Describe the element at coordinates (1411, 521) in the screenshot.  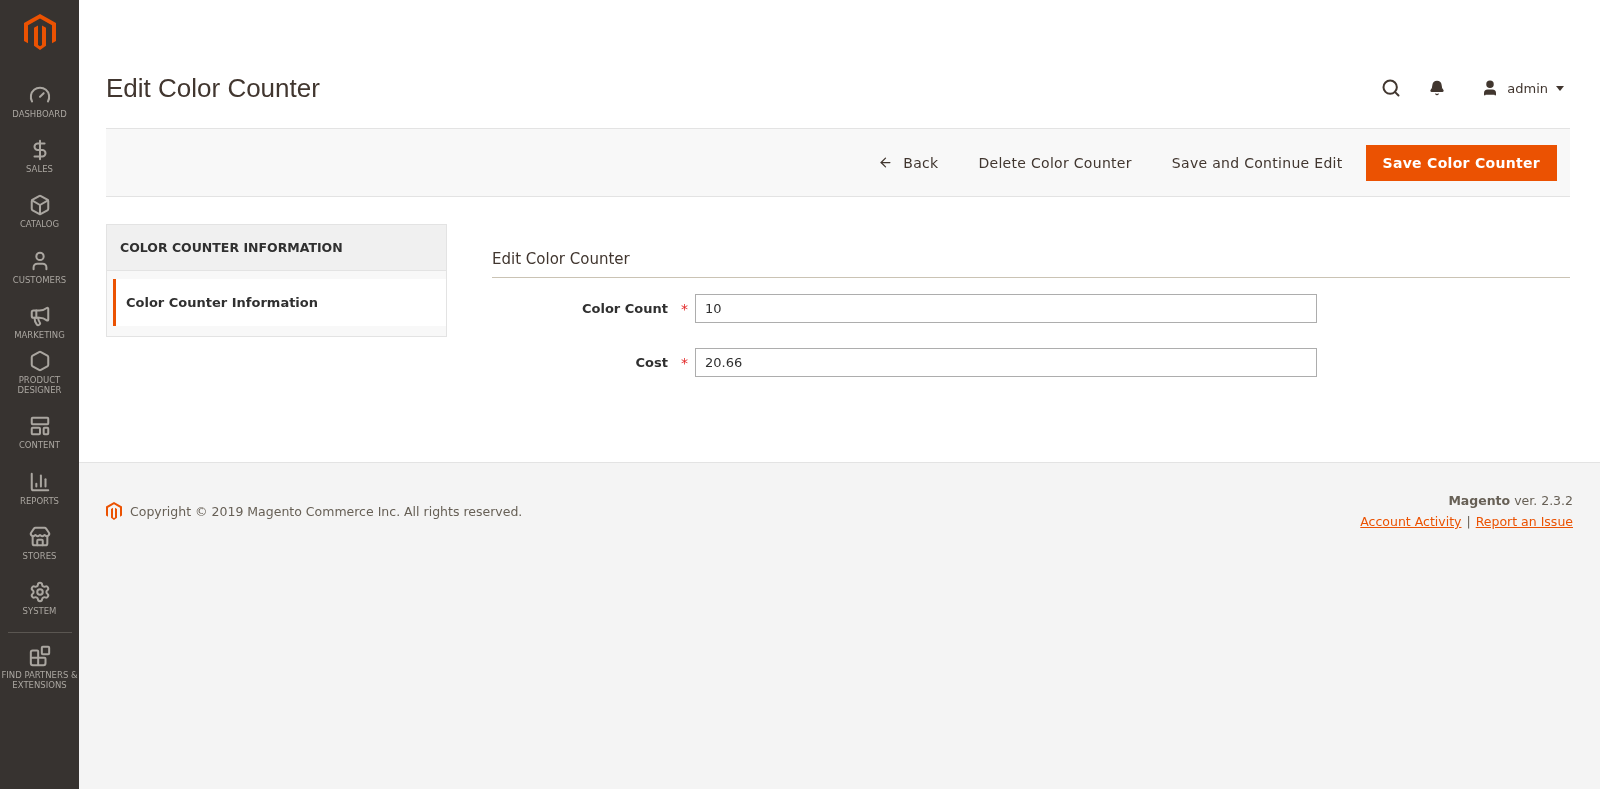
I see `footer-link: Account Activity` at that location.